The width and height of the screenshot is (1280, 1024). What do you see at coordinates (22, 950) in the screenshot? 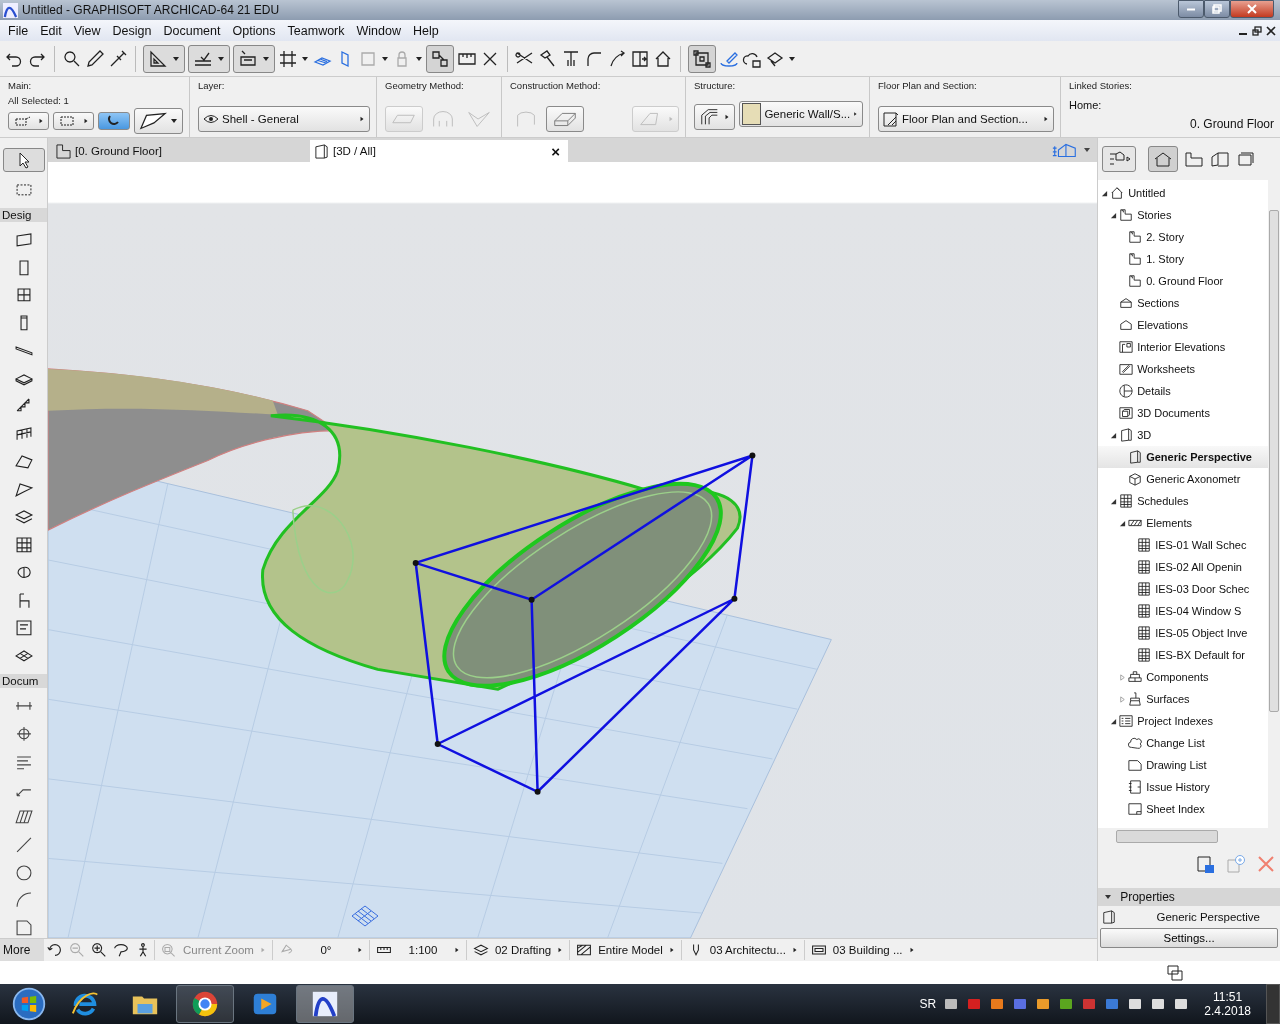
I see `more-button: More` at bounding box center [22, 950].